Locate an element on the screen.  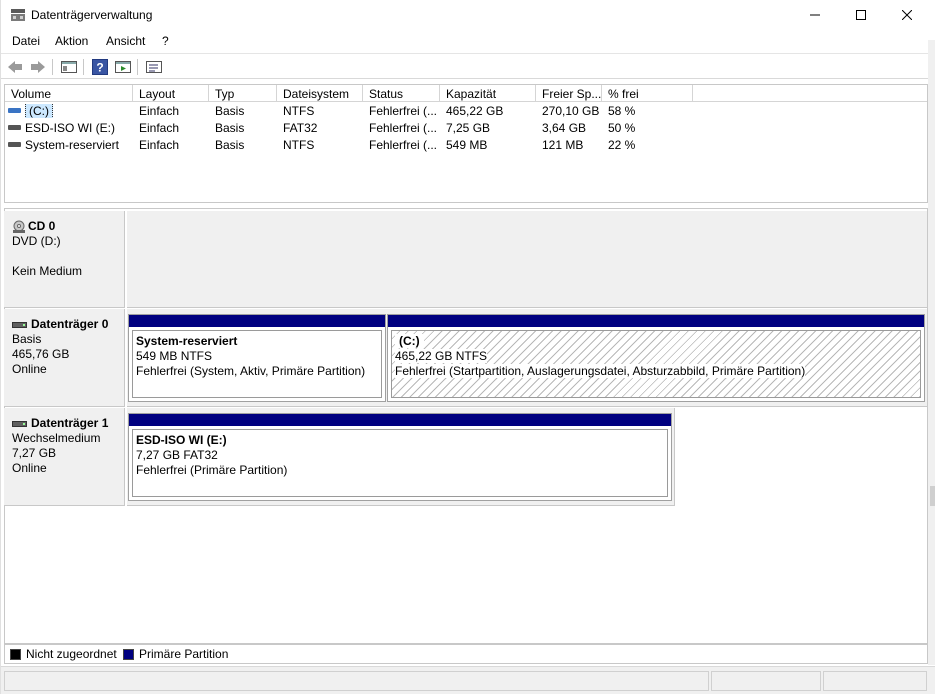
disk-type: Basis is located at coordinates (27, 339).